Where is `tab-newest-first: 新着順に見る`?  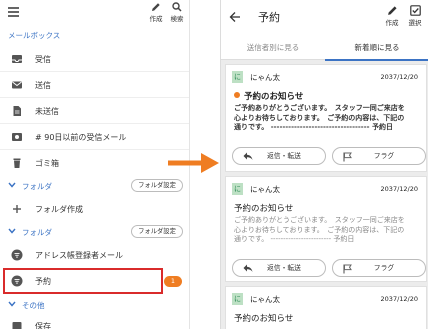
tab-newest-first: 新着順に見る is located at coordinates (376, 48).